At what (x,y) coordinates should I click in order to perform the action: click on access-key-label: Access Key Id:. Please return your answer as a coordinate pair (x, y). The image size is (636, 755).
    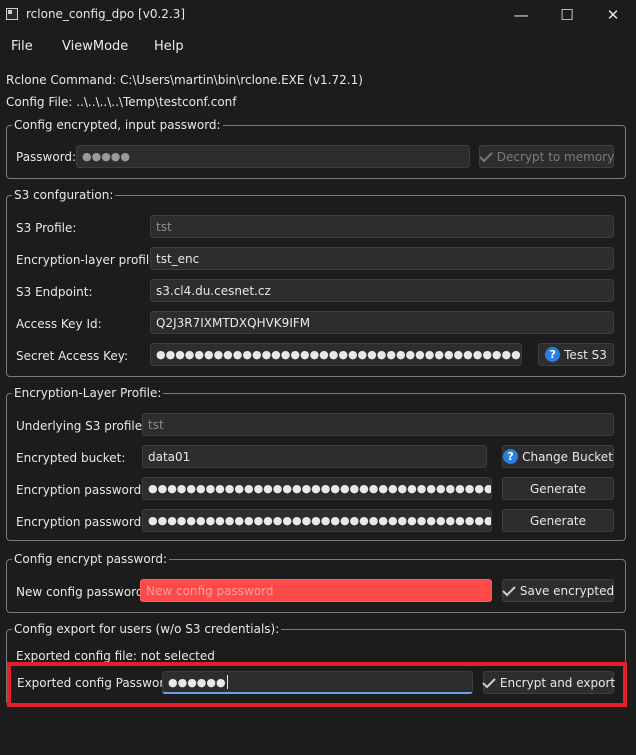
    Looking at the image, I should click on (59, 324).